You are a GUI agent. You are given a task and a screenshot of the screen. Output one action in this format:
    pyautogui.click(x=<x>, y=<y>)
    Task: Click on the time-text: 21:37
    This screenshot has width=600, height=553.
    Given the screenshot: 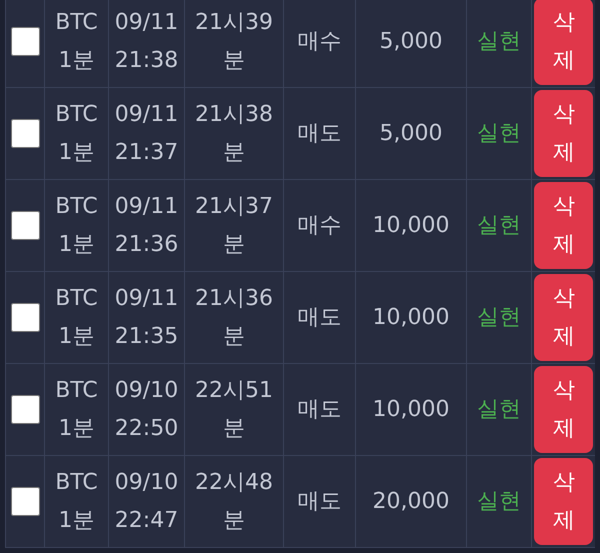 What is the action you would take?
    pyautogui.click(x=146, y=152)
    